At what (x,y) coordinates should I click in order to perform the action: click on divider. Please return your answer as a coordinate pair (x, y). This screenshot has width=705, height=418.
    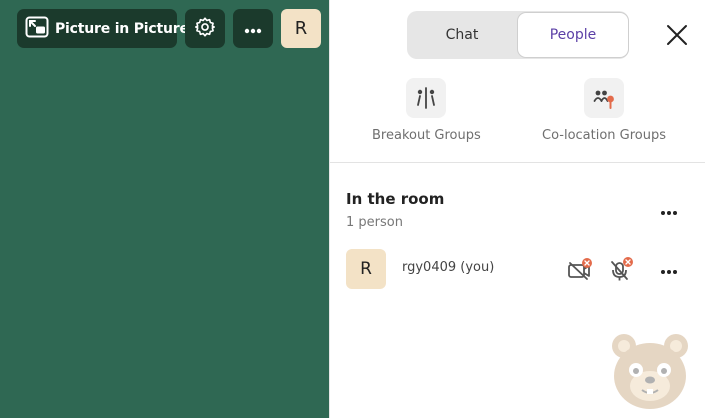
    Looking at the image, I should click on (517, 162).